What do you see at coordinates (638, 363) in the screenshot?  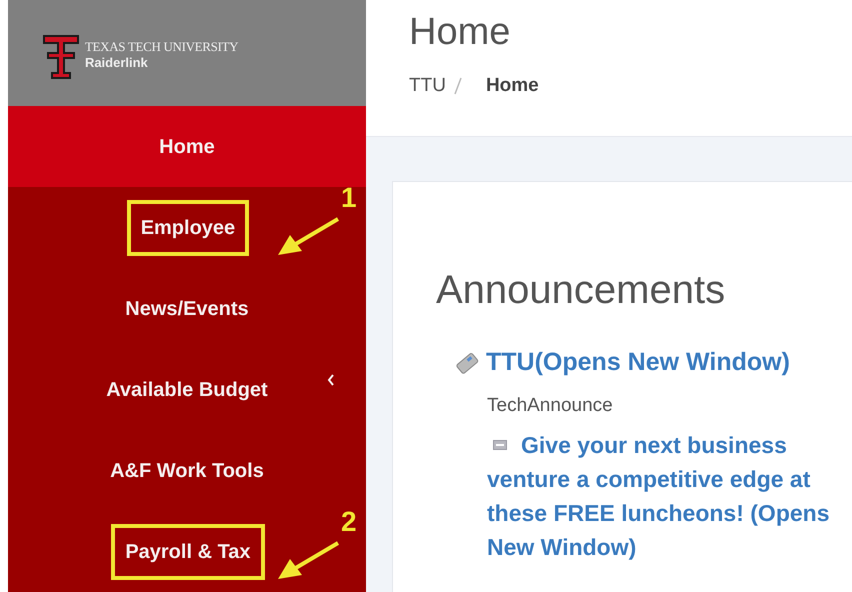 I see `feed-link: TTU(Opens New Window)` at bounding box center [638, 363].